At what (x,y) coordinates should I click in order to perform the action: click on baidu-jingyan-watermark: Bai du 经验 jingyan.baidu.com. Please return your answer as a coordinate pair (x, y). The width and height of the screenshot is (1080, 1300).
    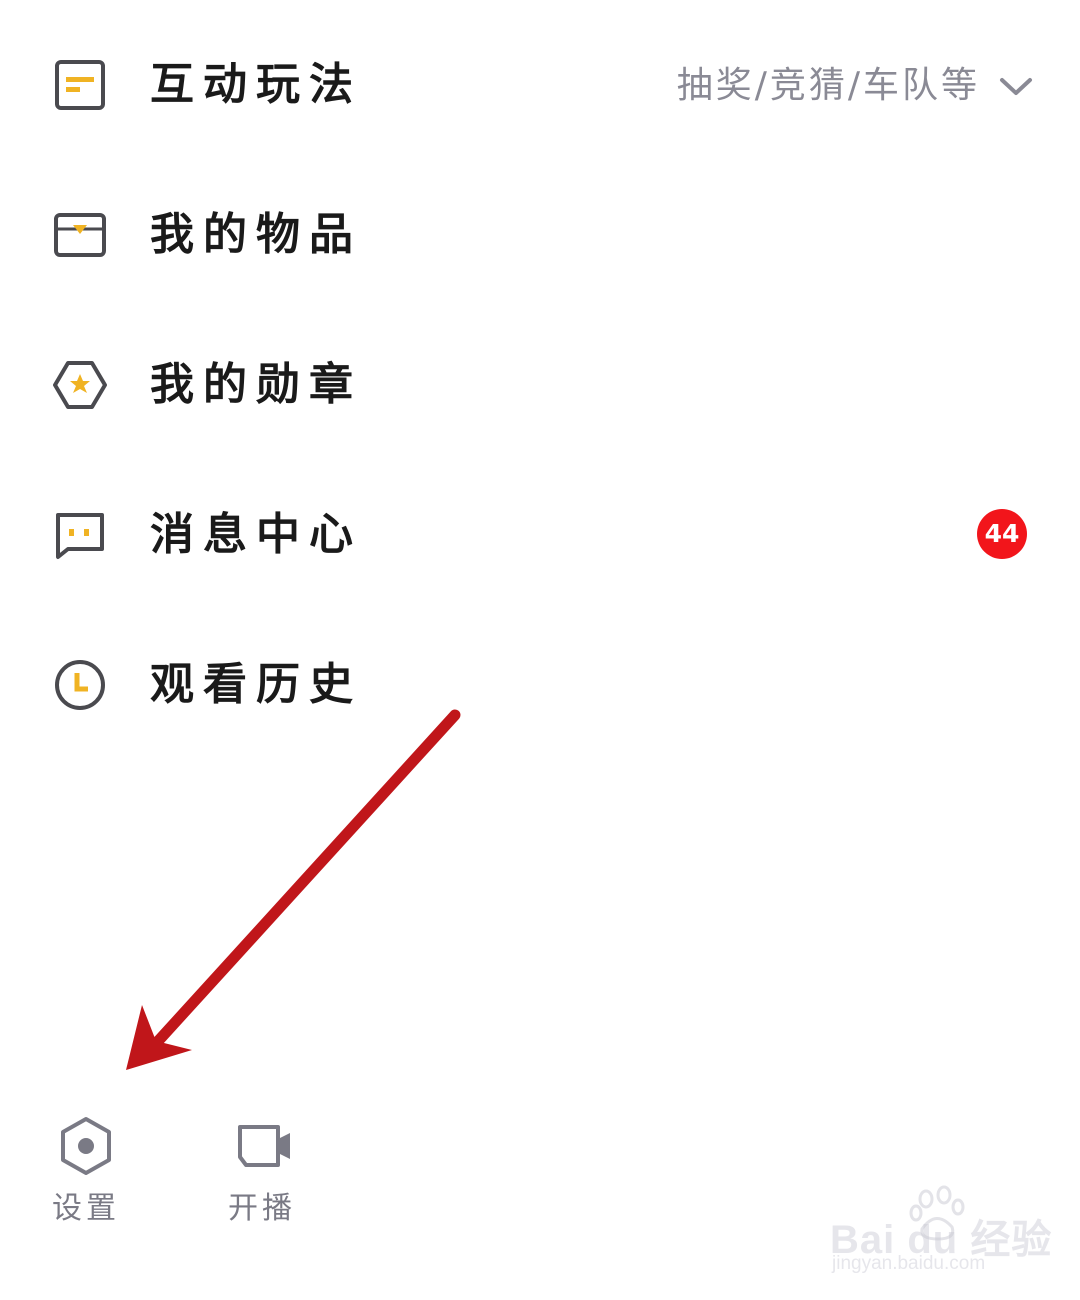
    Looking at the image, I should click on (940, 1232).